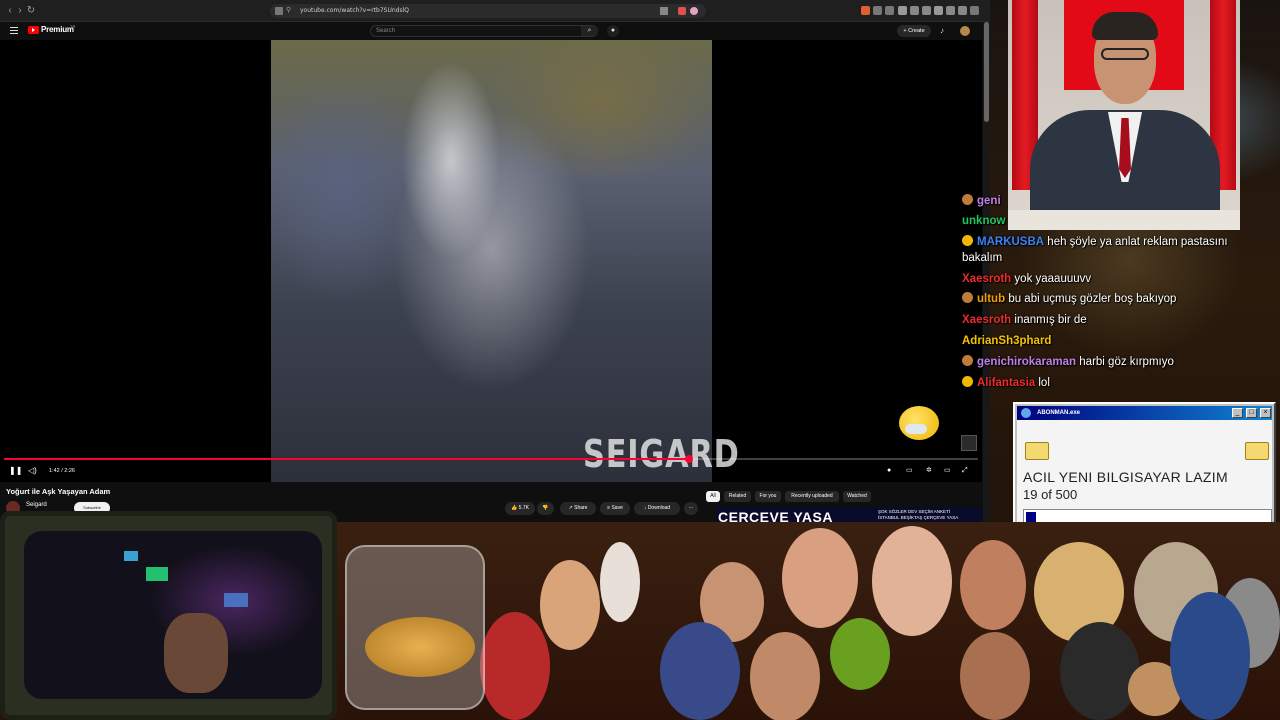 The width and height of the screenshot is (1280, 720). What do you see at coordinates (944, 30) in the screenshot?
I see `bell-icon: ♪` at bounding box center [944, 30].